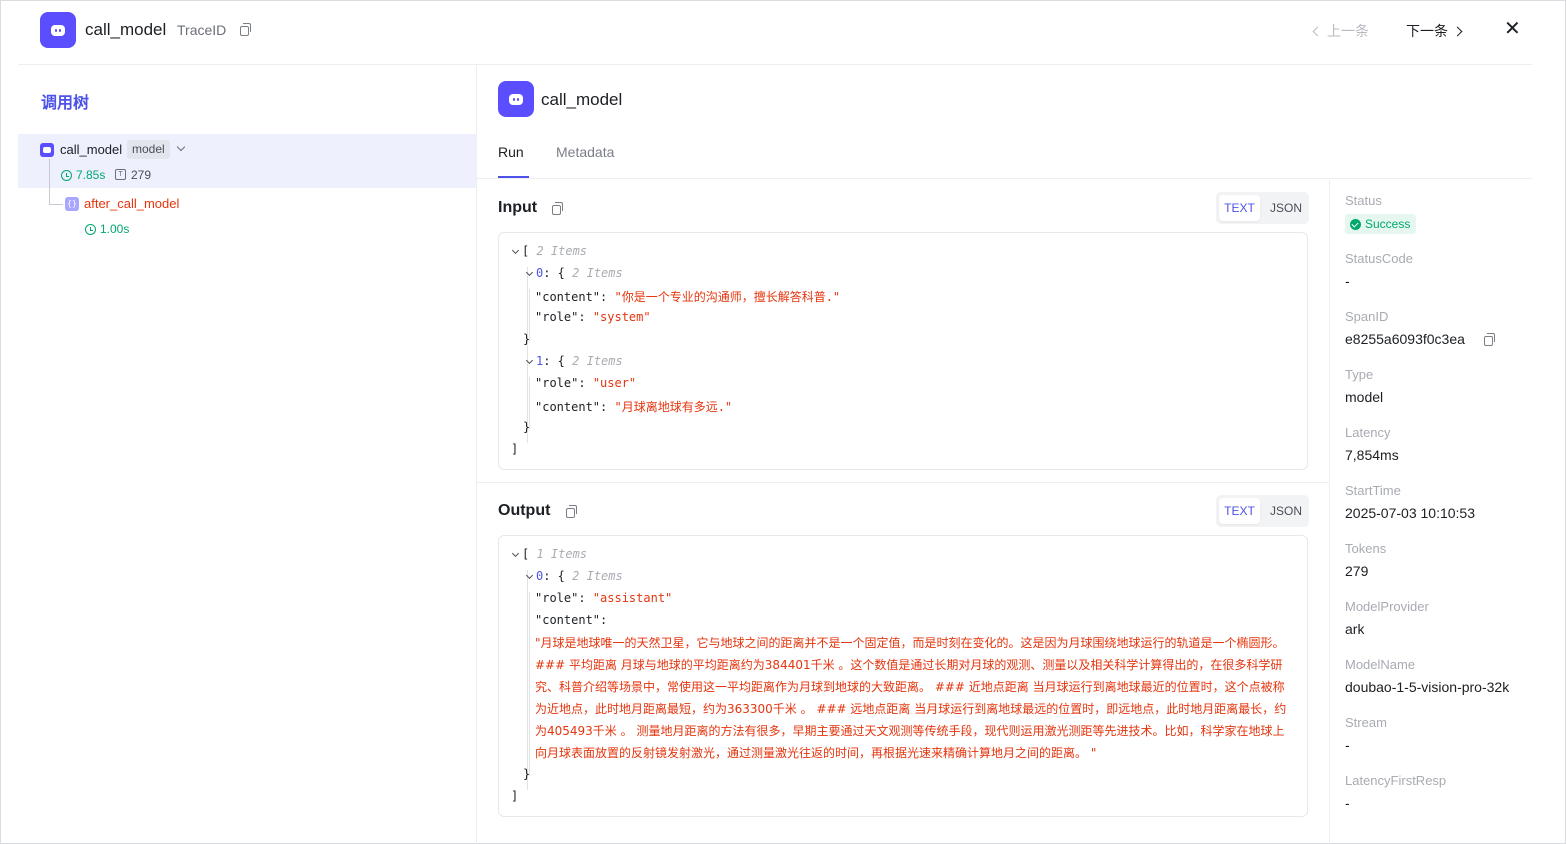 This screenshot has width=1566, height=844. What do you see at coordinates (1348, 31) in the screenshot?
I see `prev-label: 上一条` at bounding box center [1348, 31].